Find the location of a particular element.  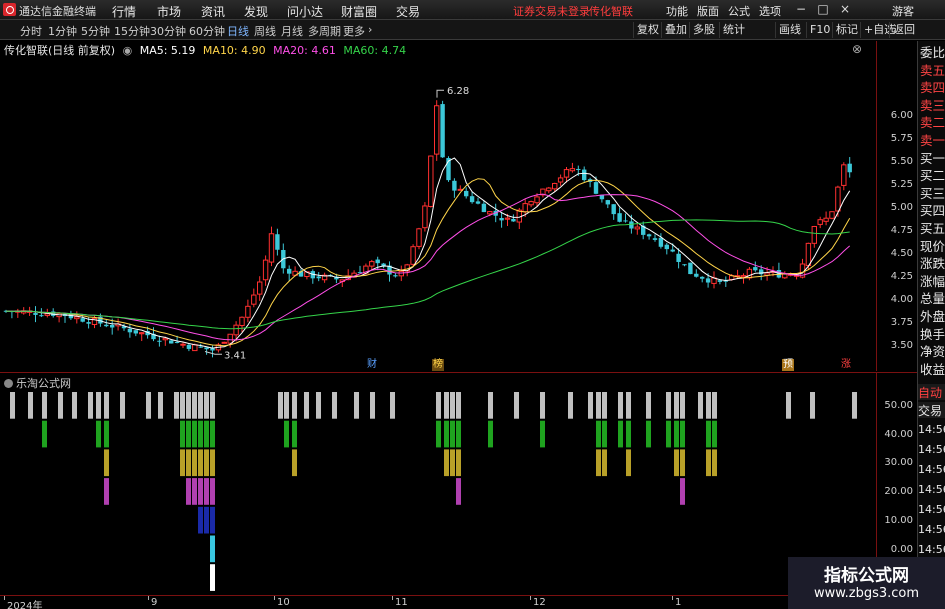

period-weekly: 周线 is located at coordinates (265, 31).